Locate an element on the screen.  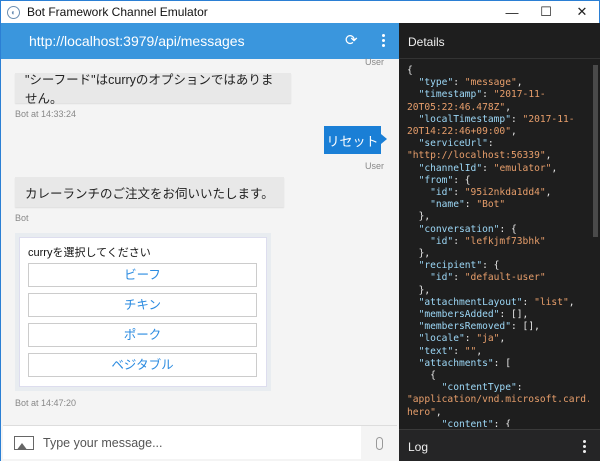
refresh-icon: ⟳ is located at coordinates (351, 40).